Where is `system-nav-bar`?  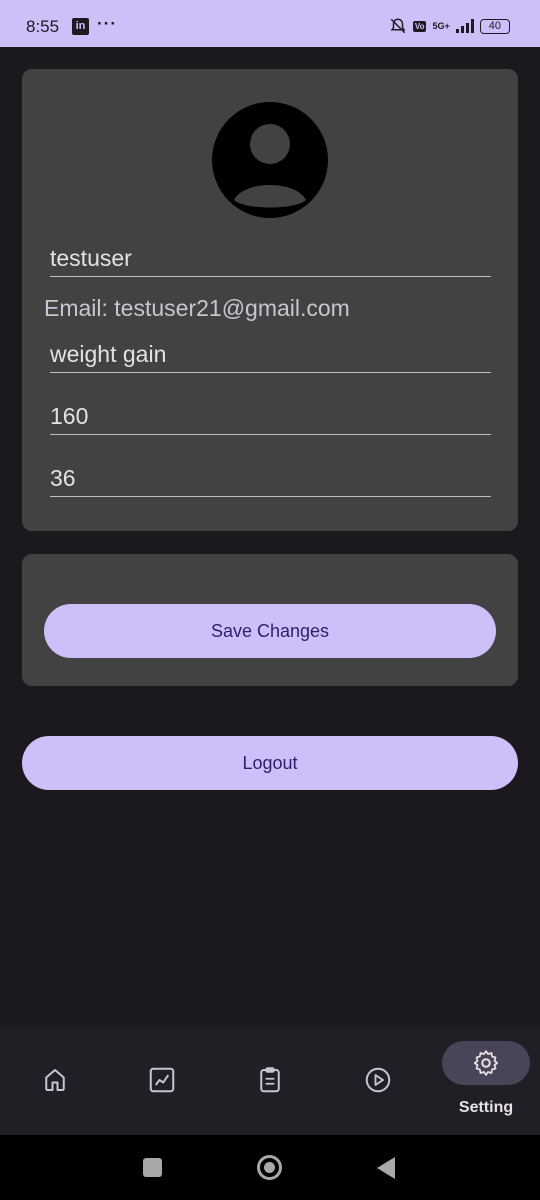 system-nav-bar is located at coordinates (270, 1167).